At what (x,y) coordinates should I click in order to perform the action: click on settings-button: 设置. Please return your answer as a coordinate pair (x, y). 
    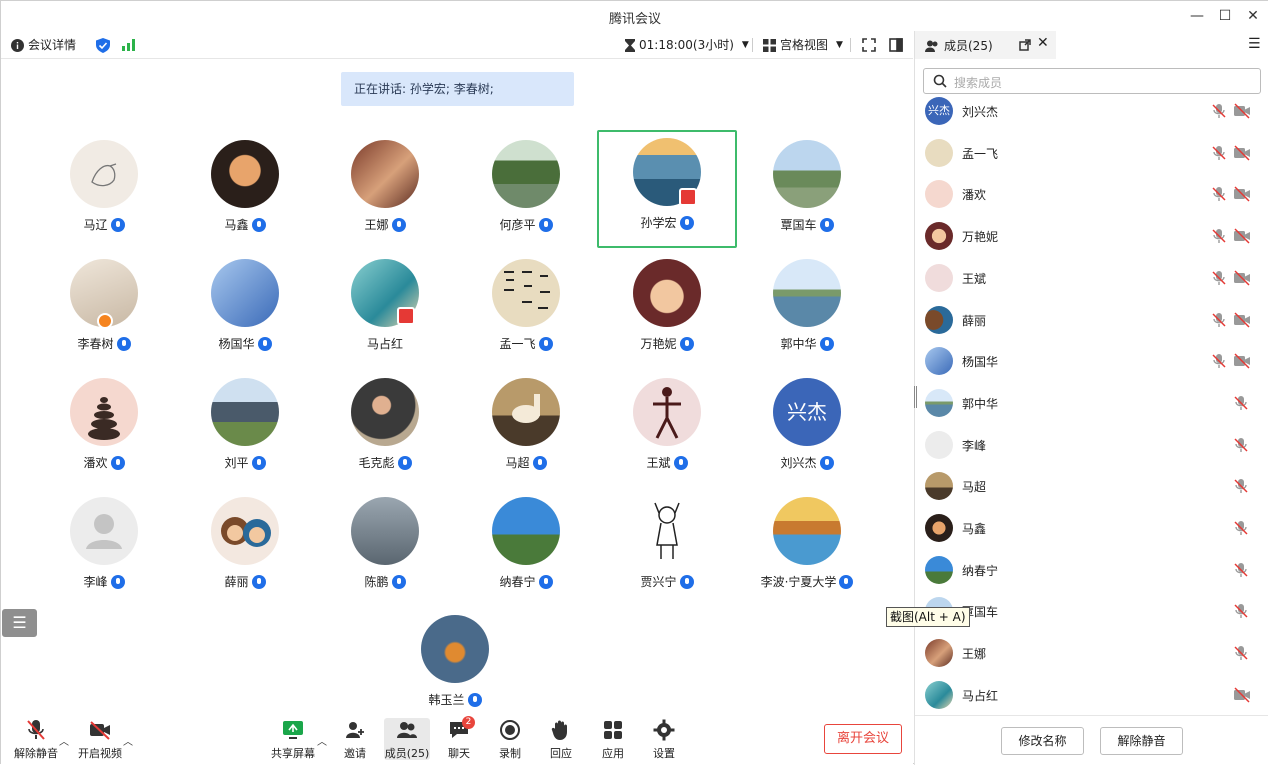
    Looking at the image, I should click on (664, 740).